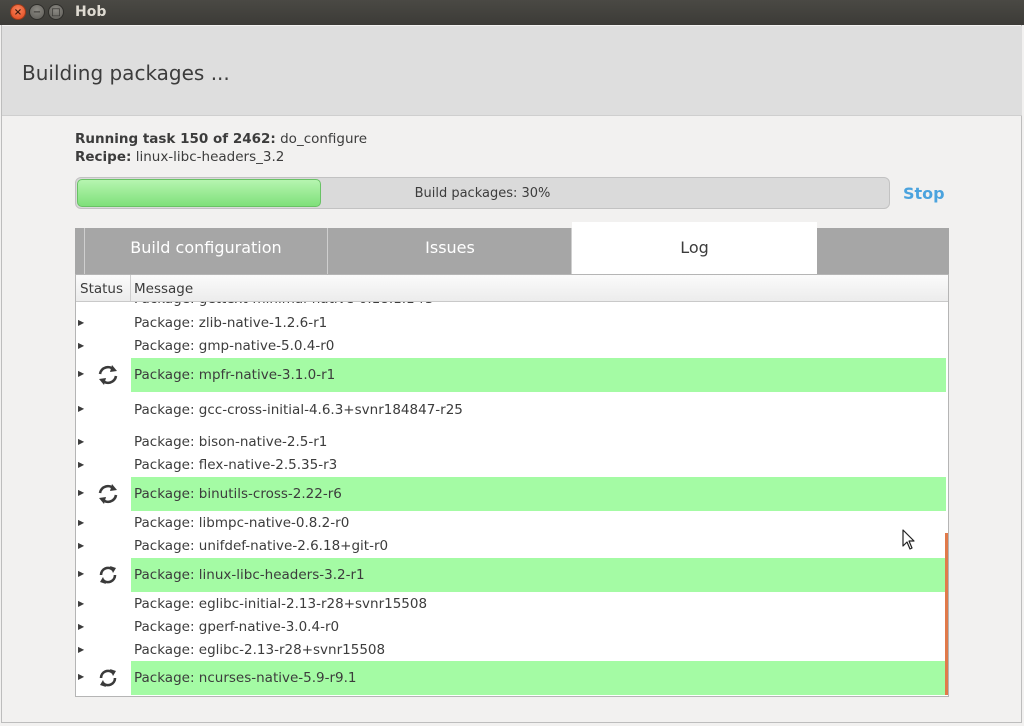 The width and height of the screenshot is (1024, 726). What do you see at coordinates (91, 12) in the screenshot?
I see `window-title: Hob` at bounding box center [91, 12].